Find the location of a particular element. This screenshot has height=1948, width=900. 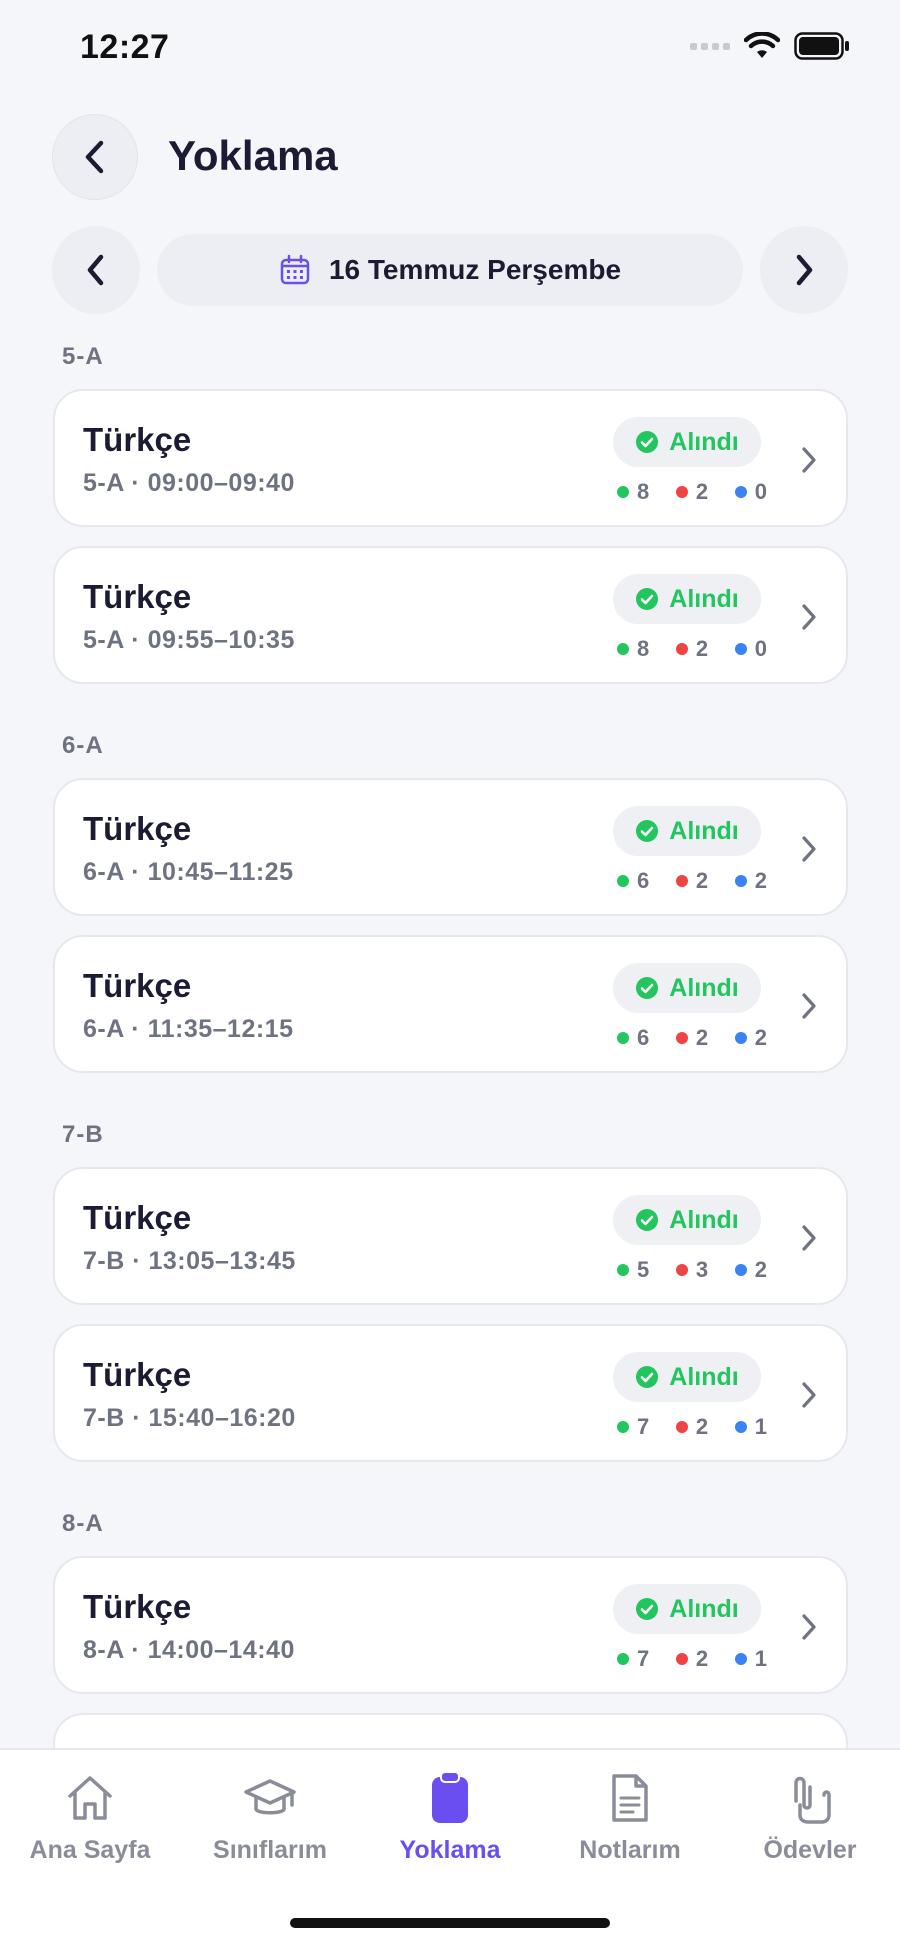

lesson-card: Türkçe 5-A · 09:55–10:35 Alındı 8 2 0 is located at coordinates (450, 615).